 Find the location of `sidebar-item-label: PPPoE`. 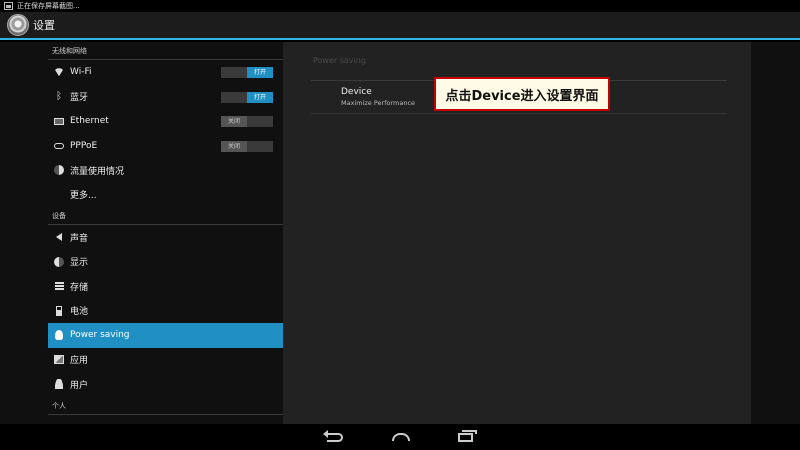

sidebar-item-label: PPPoE is located at coordinates (84, 145).